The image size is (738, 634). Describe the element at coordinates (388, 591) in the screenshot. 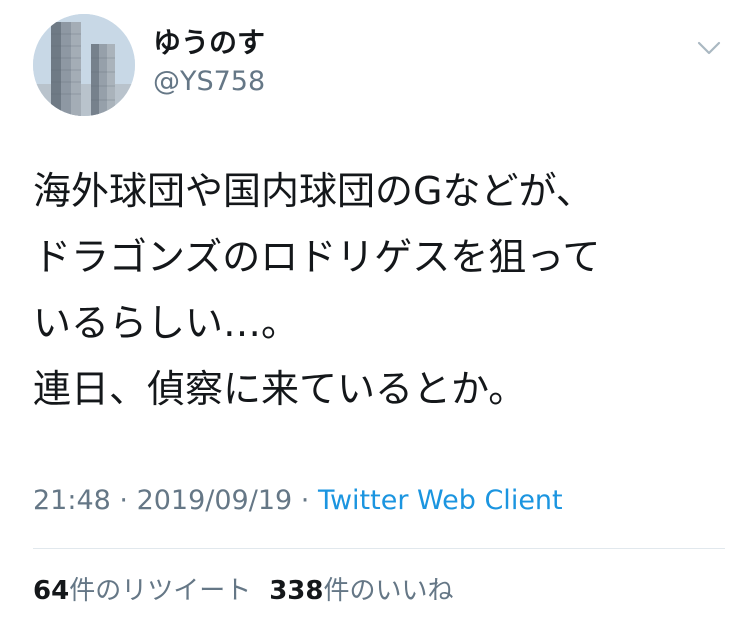

I see `likes-label: 件のいいね` at that location.